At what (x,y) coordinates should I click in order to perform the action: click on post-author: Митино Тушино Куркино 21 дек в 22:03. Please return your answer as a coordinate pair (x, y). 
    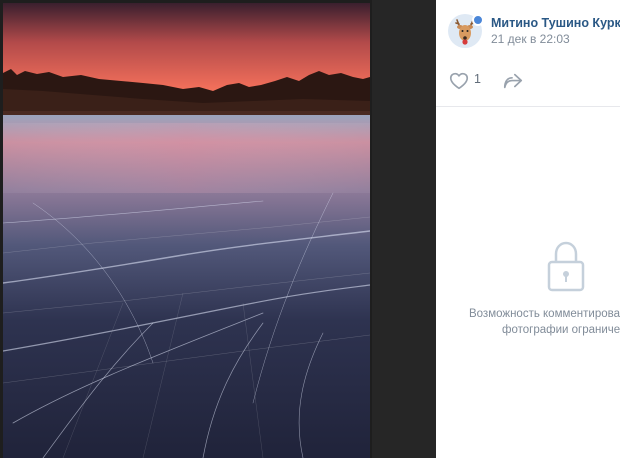
    Looking at the image, I should click on (534, 32).